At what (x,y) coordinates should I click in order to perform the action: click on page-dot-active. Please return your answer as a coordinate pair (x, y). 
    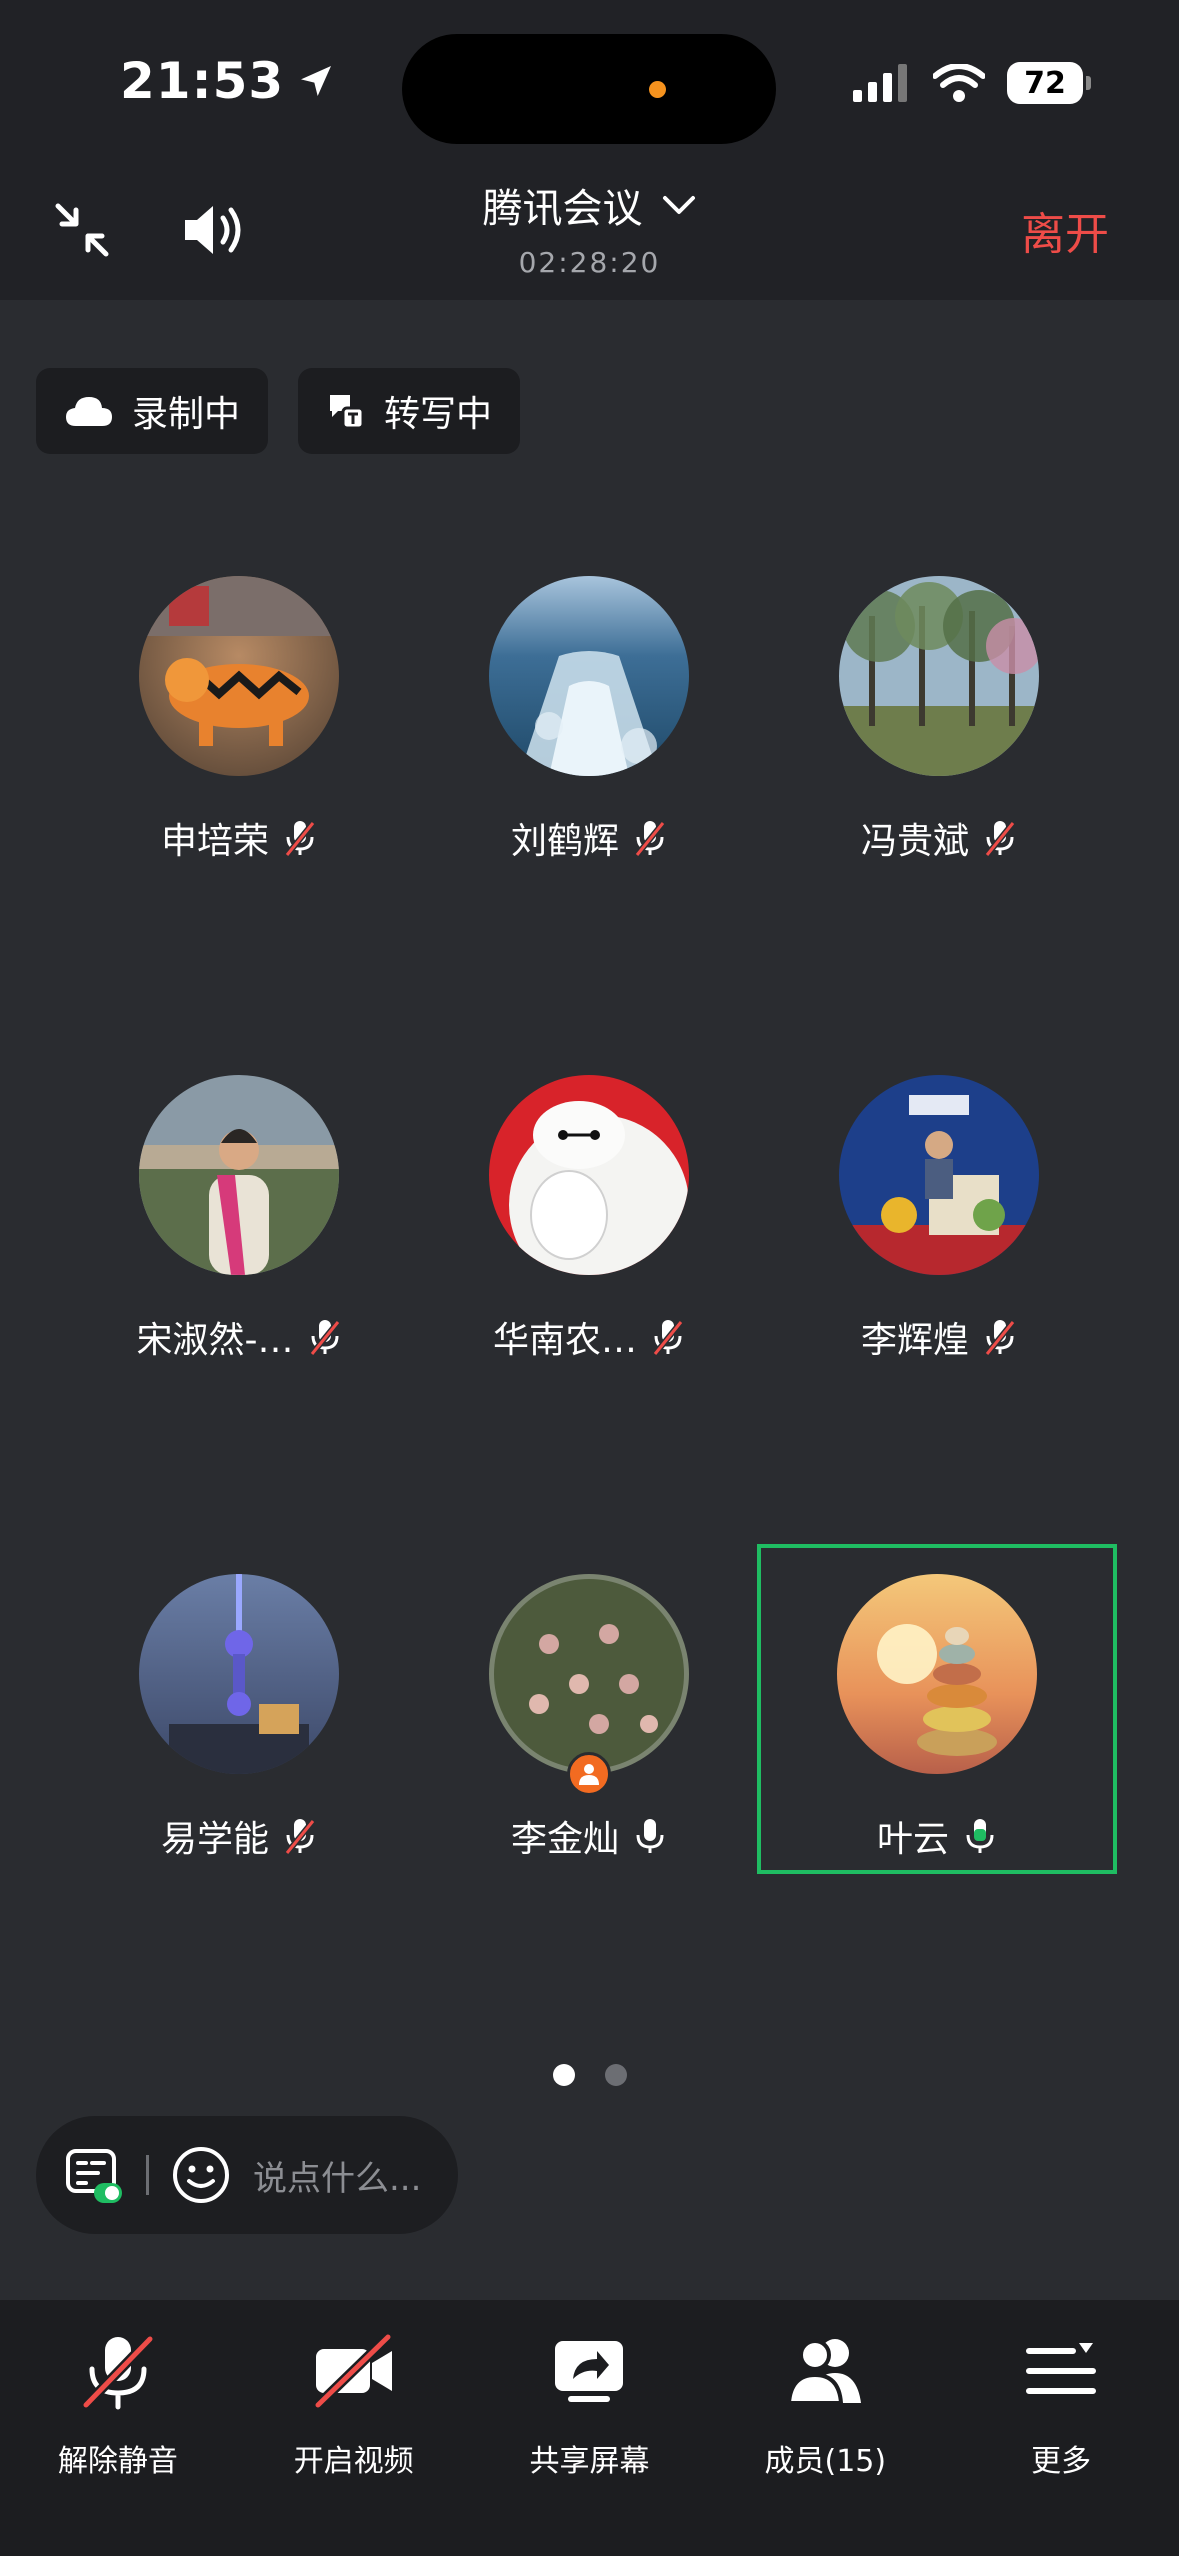
    Looking at the image, I should click on (563, 2075).